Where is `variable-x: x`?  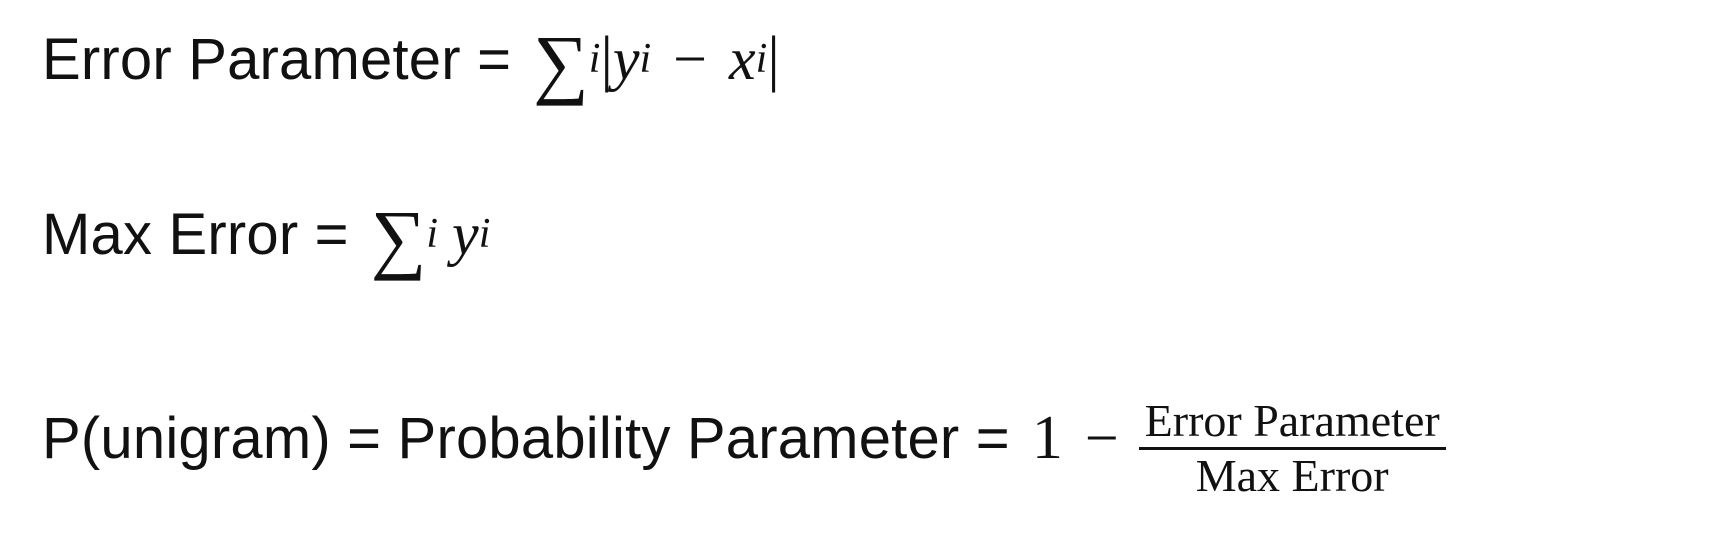
variable-x: x is located at coordinates (742, 58).